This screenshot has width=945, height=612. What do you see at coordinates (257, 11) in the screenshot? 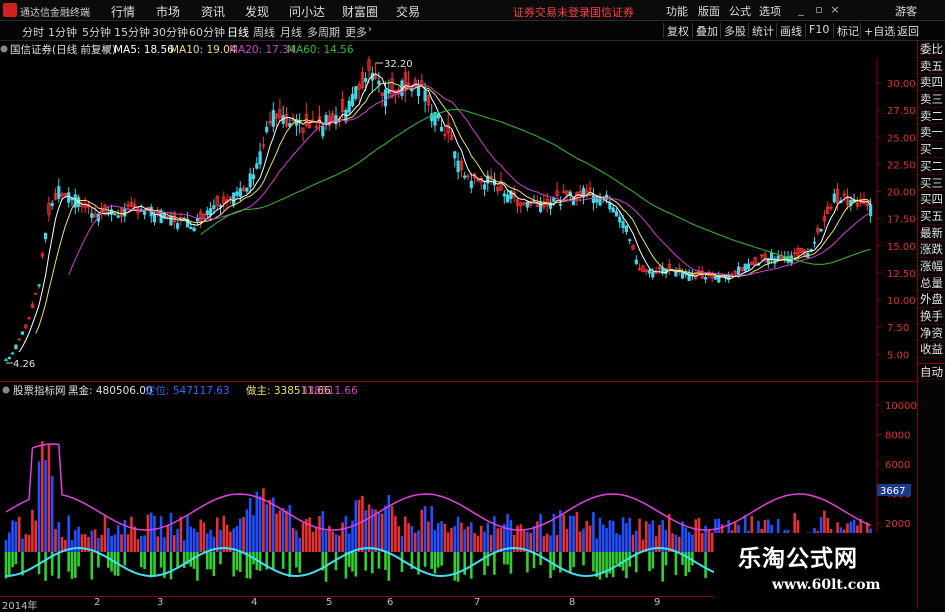
I see `menu-item-discover: 发现` at bounding box center [257, 11].